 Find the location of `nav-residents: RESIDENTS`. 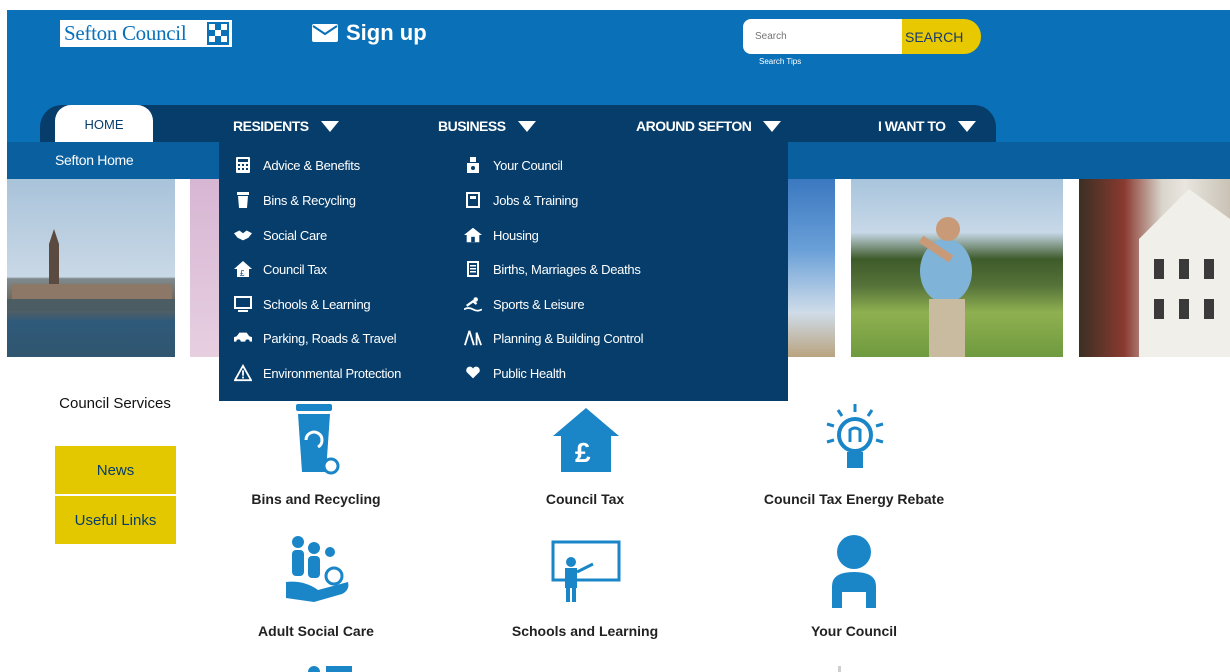

nav-residents: RESIDENTS is located at coordinates (286, 126).